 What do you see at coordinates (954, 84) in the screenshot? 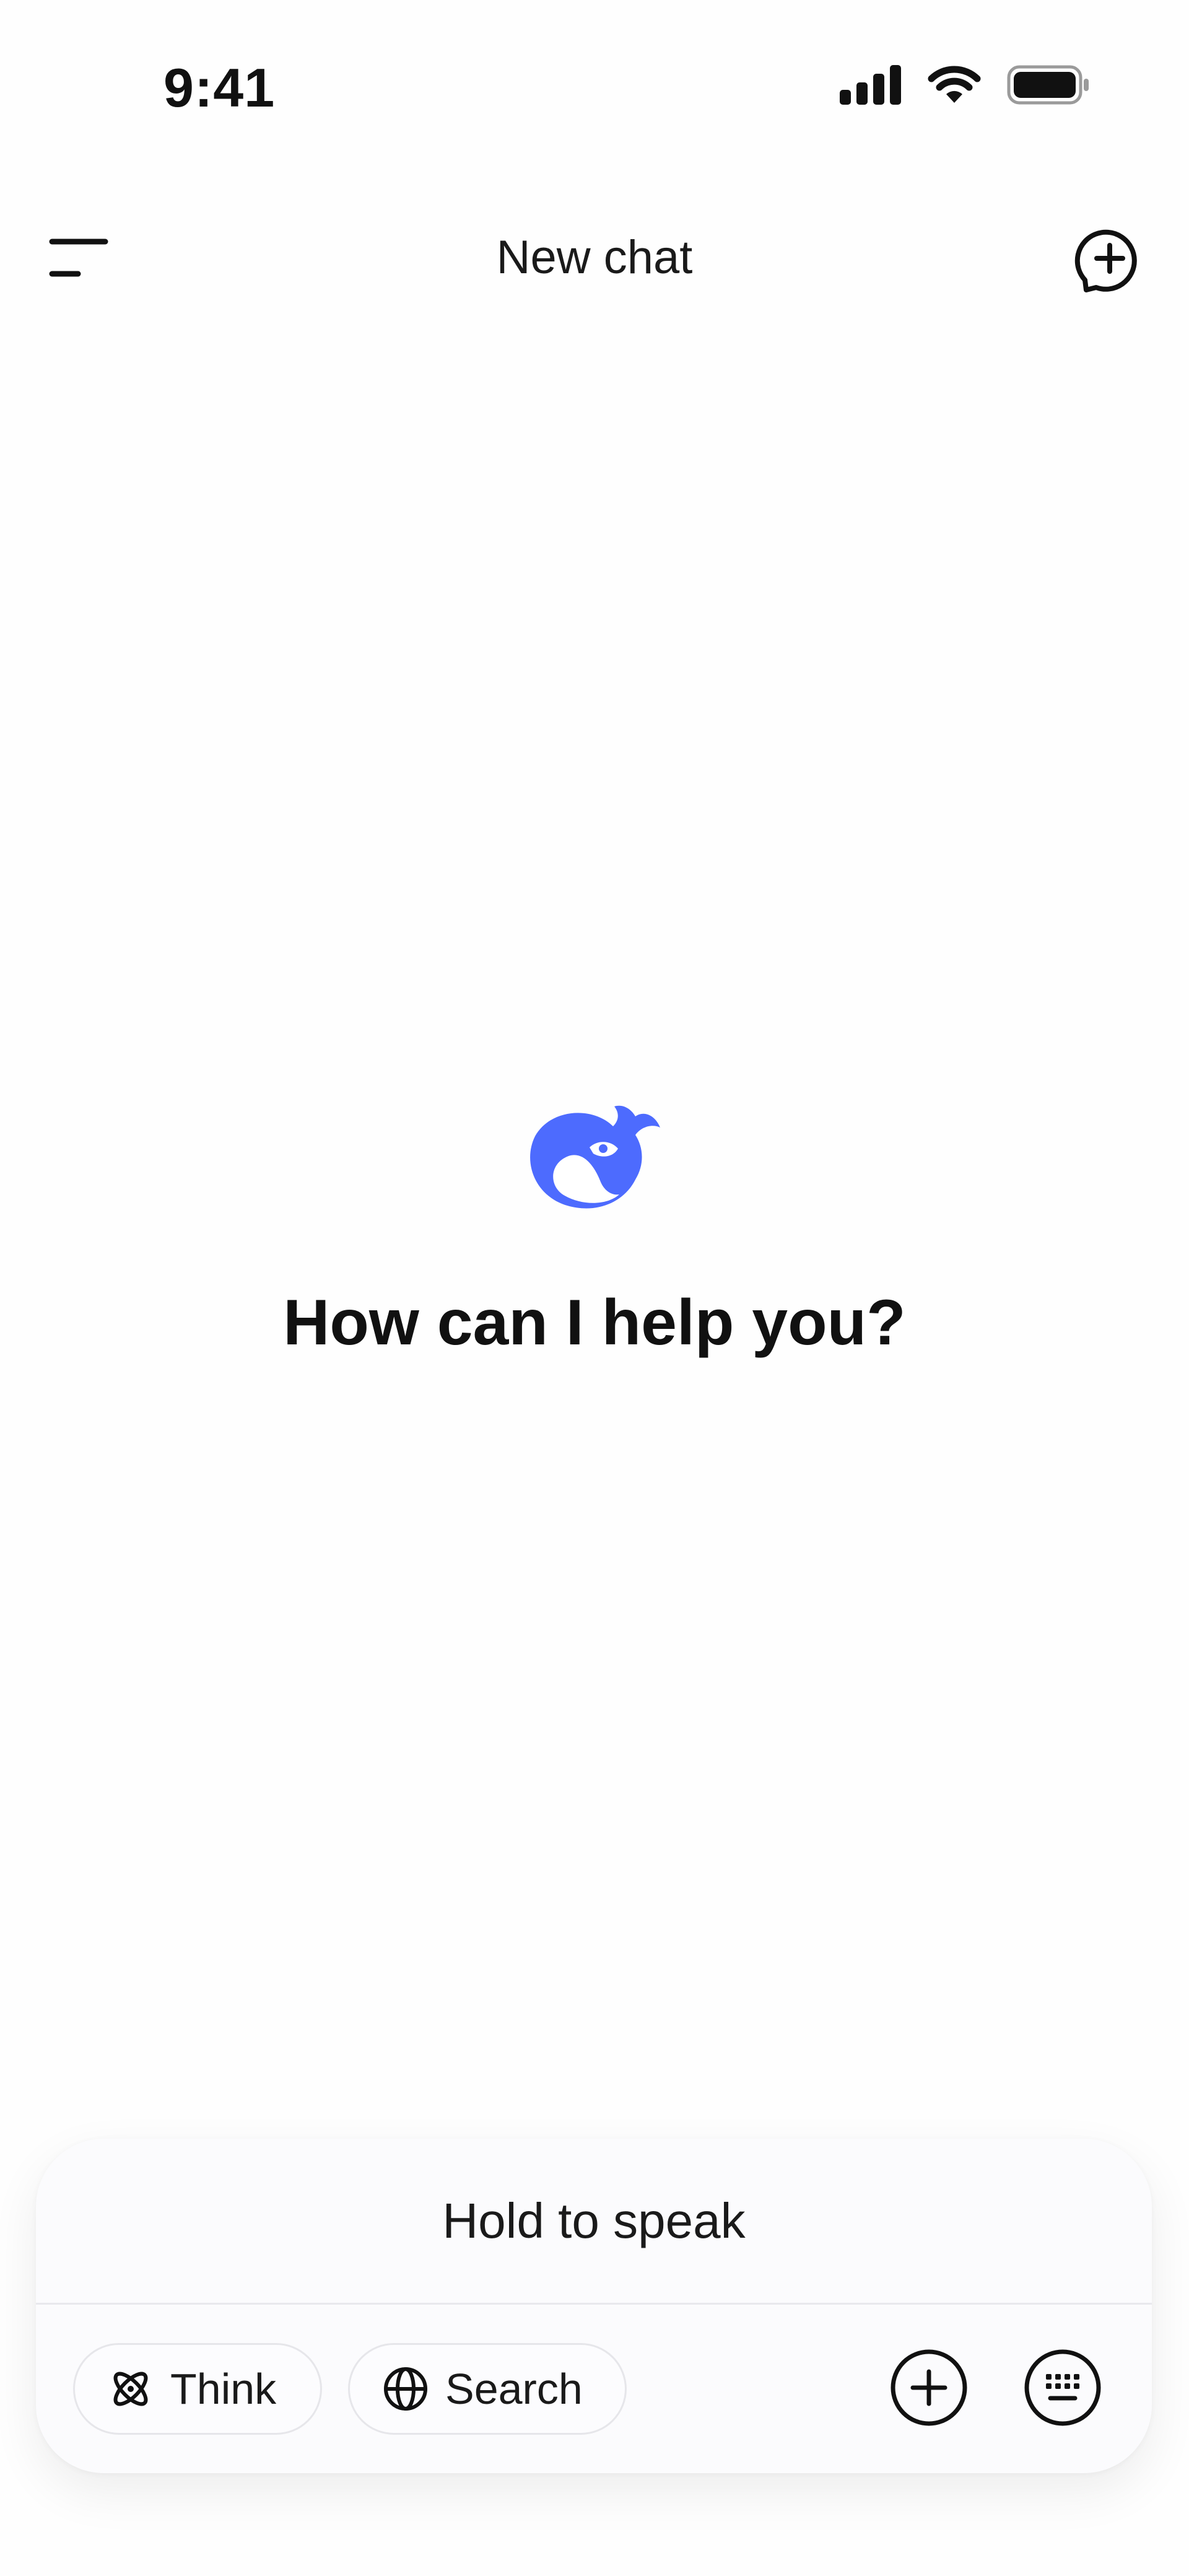
I see `wifi-icon` at bounding box center [954, 84].